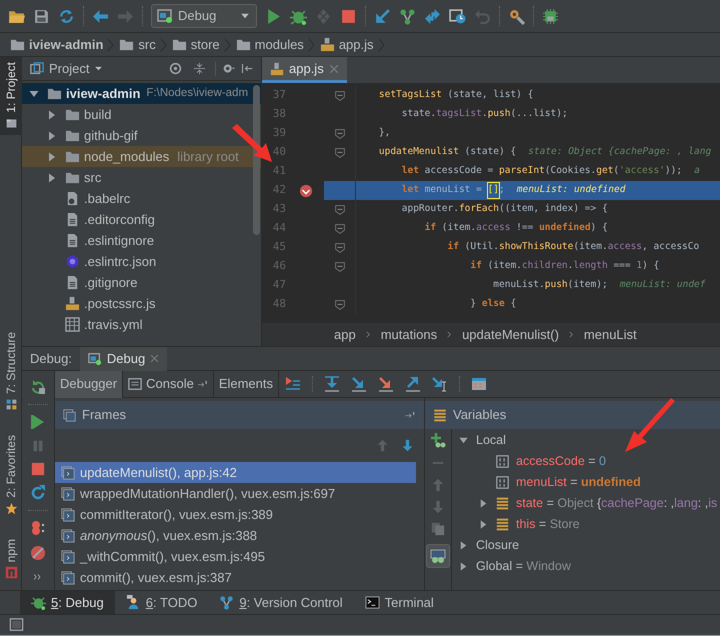 This screenshot has height=636, width=720. Describe the element at coordinates (11, 559) in the screenshot. I see `tool-window-tab: npm` at that location.